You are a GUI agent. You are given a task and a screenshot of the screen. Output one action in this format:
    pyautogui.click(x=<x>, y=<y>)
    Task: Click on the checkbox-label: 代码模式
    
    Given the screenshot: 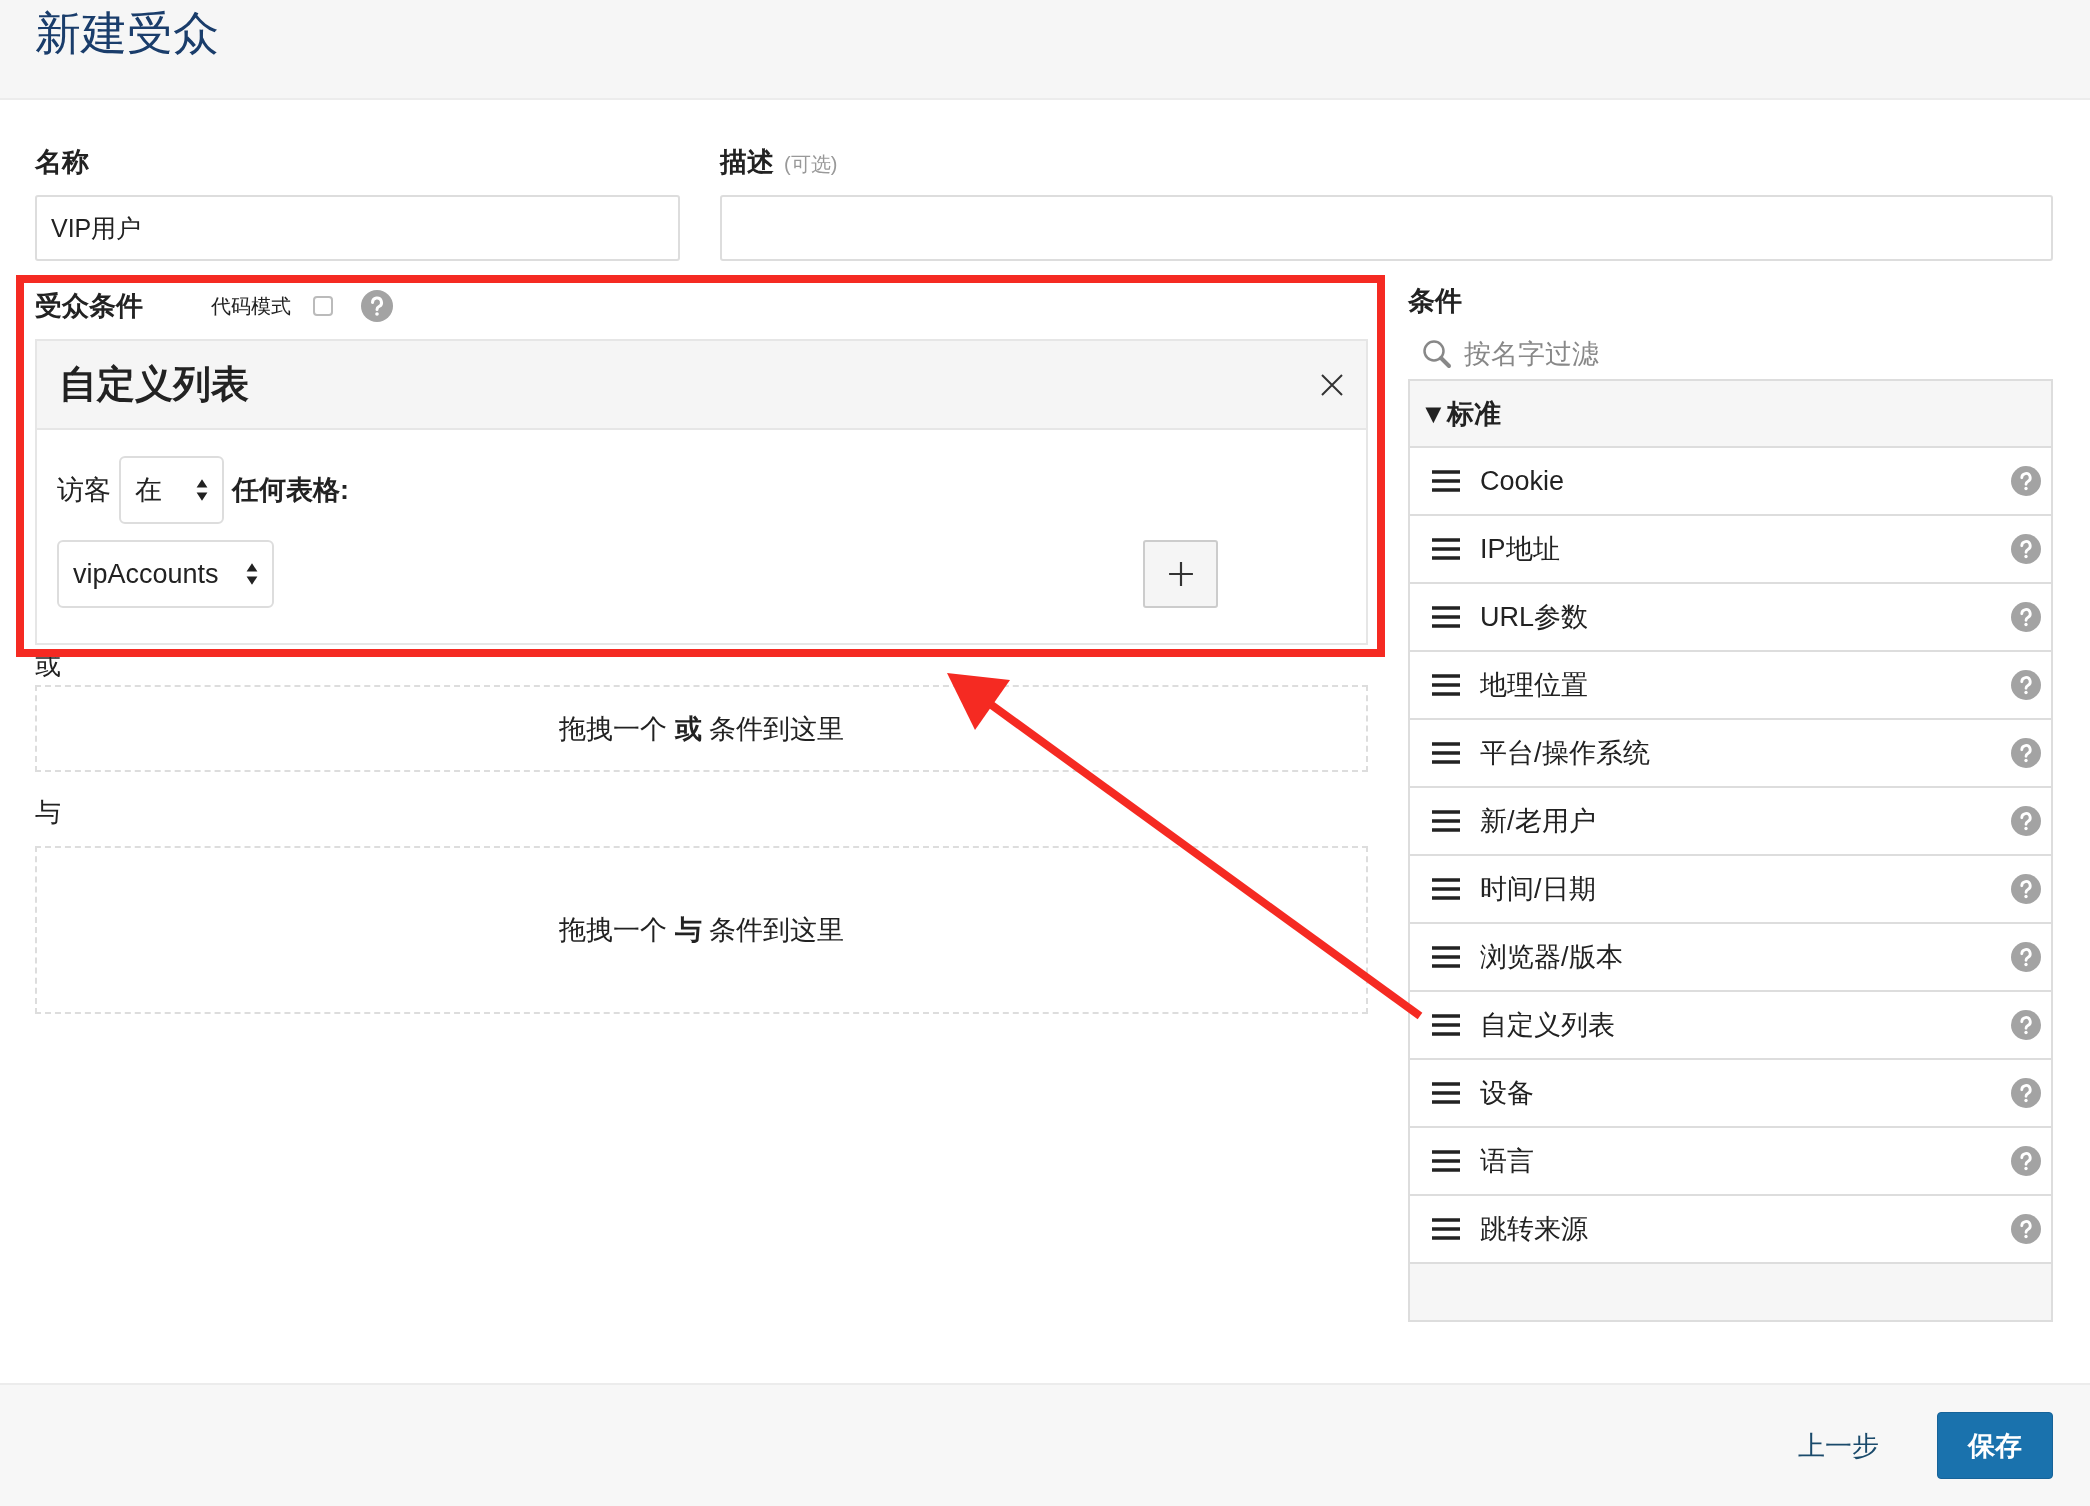 What is the action you would take?
    pyautogui.click(x=251, y=306)
    